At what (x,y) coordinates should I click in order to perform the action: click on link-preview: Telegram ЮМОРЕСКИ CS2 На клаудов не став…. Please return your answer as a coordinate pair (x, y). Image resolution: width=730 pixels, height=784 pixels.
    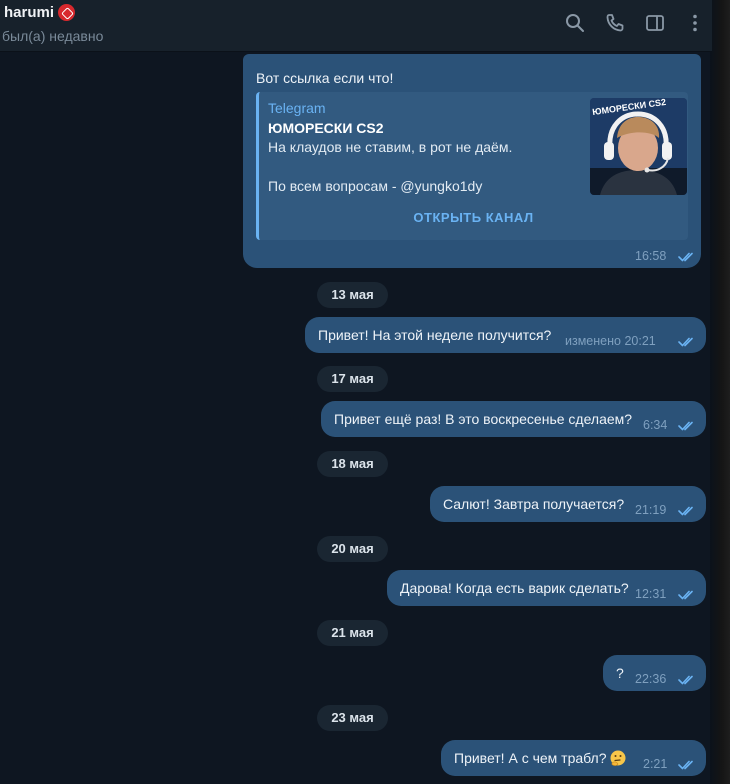
    Looking at the image, I should click on (472, 166).